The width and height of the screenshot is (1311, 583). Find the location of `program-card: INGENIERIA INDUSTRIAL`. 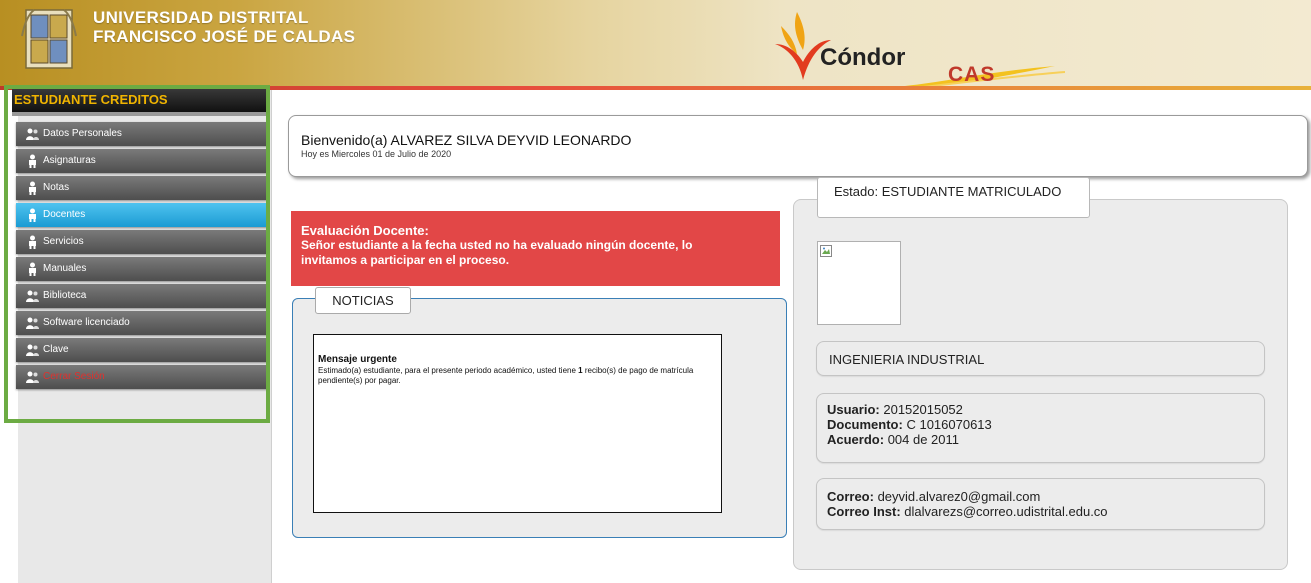

program-card: INGENIERIA INDUSTRIAL is located at coordinates (1040, 358).